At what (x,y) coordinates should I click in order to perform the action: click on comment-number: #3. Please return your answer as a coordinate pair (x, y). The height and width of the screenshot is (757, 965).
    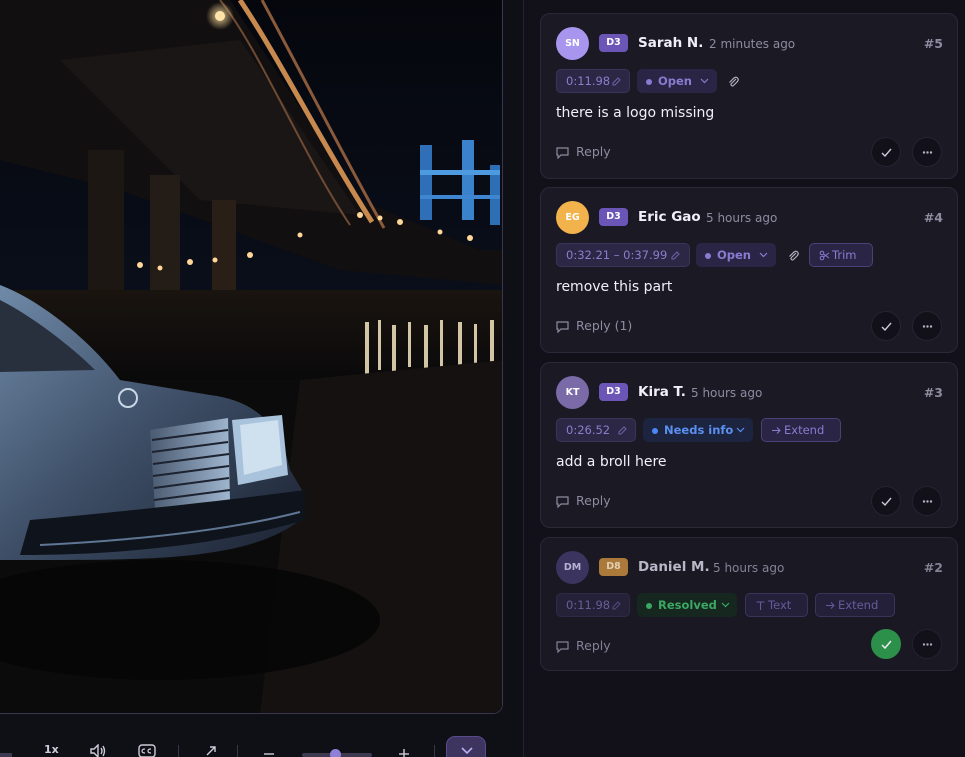
    Looking at the image, I should click on (933, 392).